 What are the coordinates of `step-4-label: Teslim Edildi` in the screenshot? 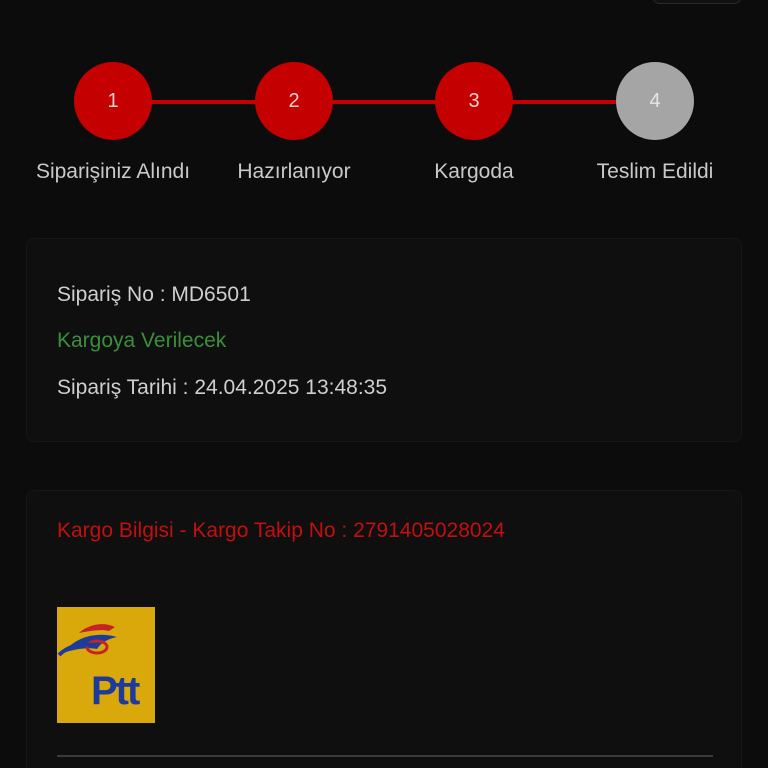 It's located at (655, 171).